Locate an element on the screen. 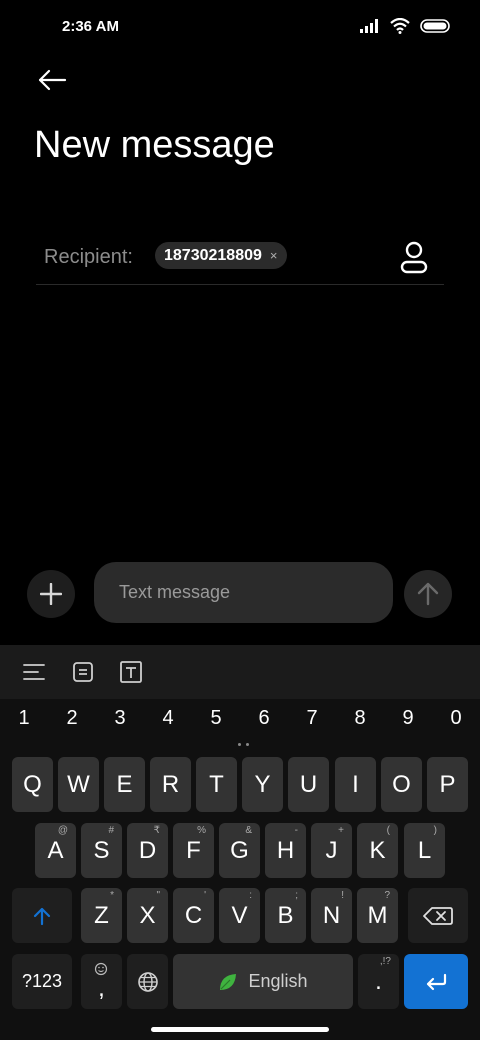 This screenshot has width=480, height=1040. key-label: M is located at coordinates (377, 915).